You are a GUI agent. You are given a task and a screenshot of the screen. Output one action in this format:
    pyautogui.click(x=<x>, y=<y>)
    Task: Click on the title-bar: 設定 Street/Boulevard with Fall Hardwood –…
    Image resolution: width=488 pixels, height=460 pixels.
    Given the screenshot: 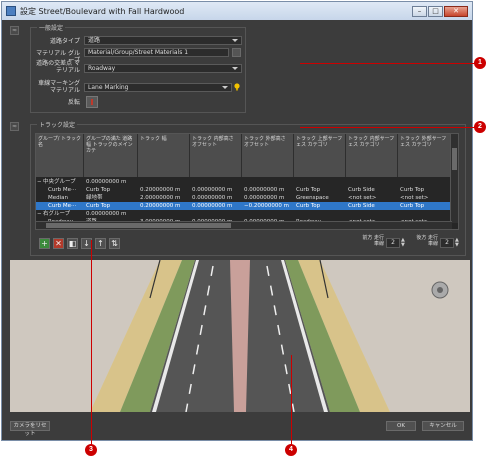 What is the action you would take?
    pyautogui.click(x=237, y=11)
    